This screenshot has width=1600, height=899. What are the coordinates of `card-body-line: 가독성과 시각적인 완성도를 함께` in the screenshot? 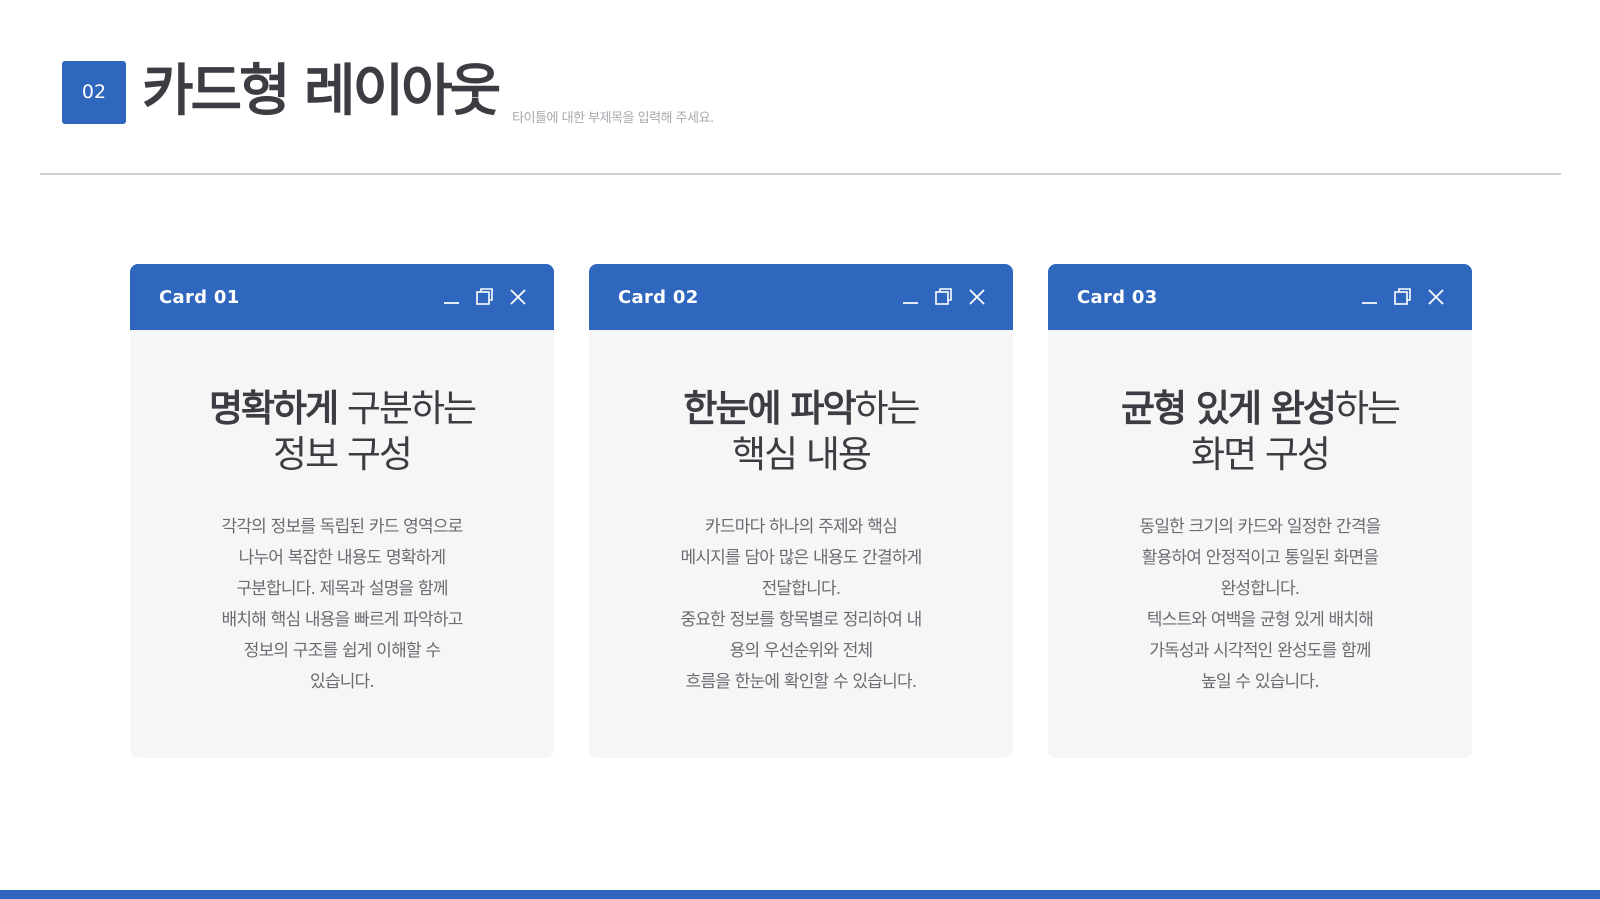 It's located at (1260, 651).